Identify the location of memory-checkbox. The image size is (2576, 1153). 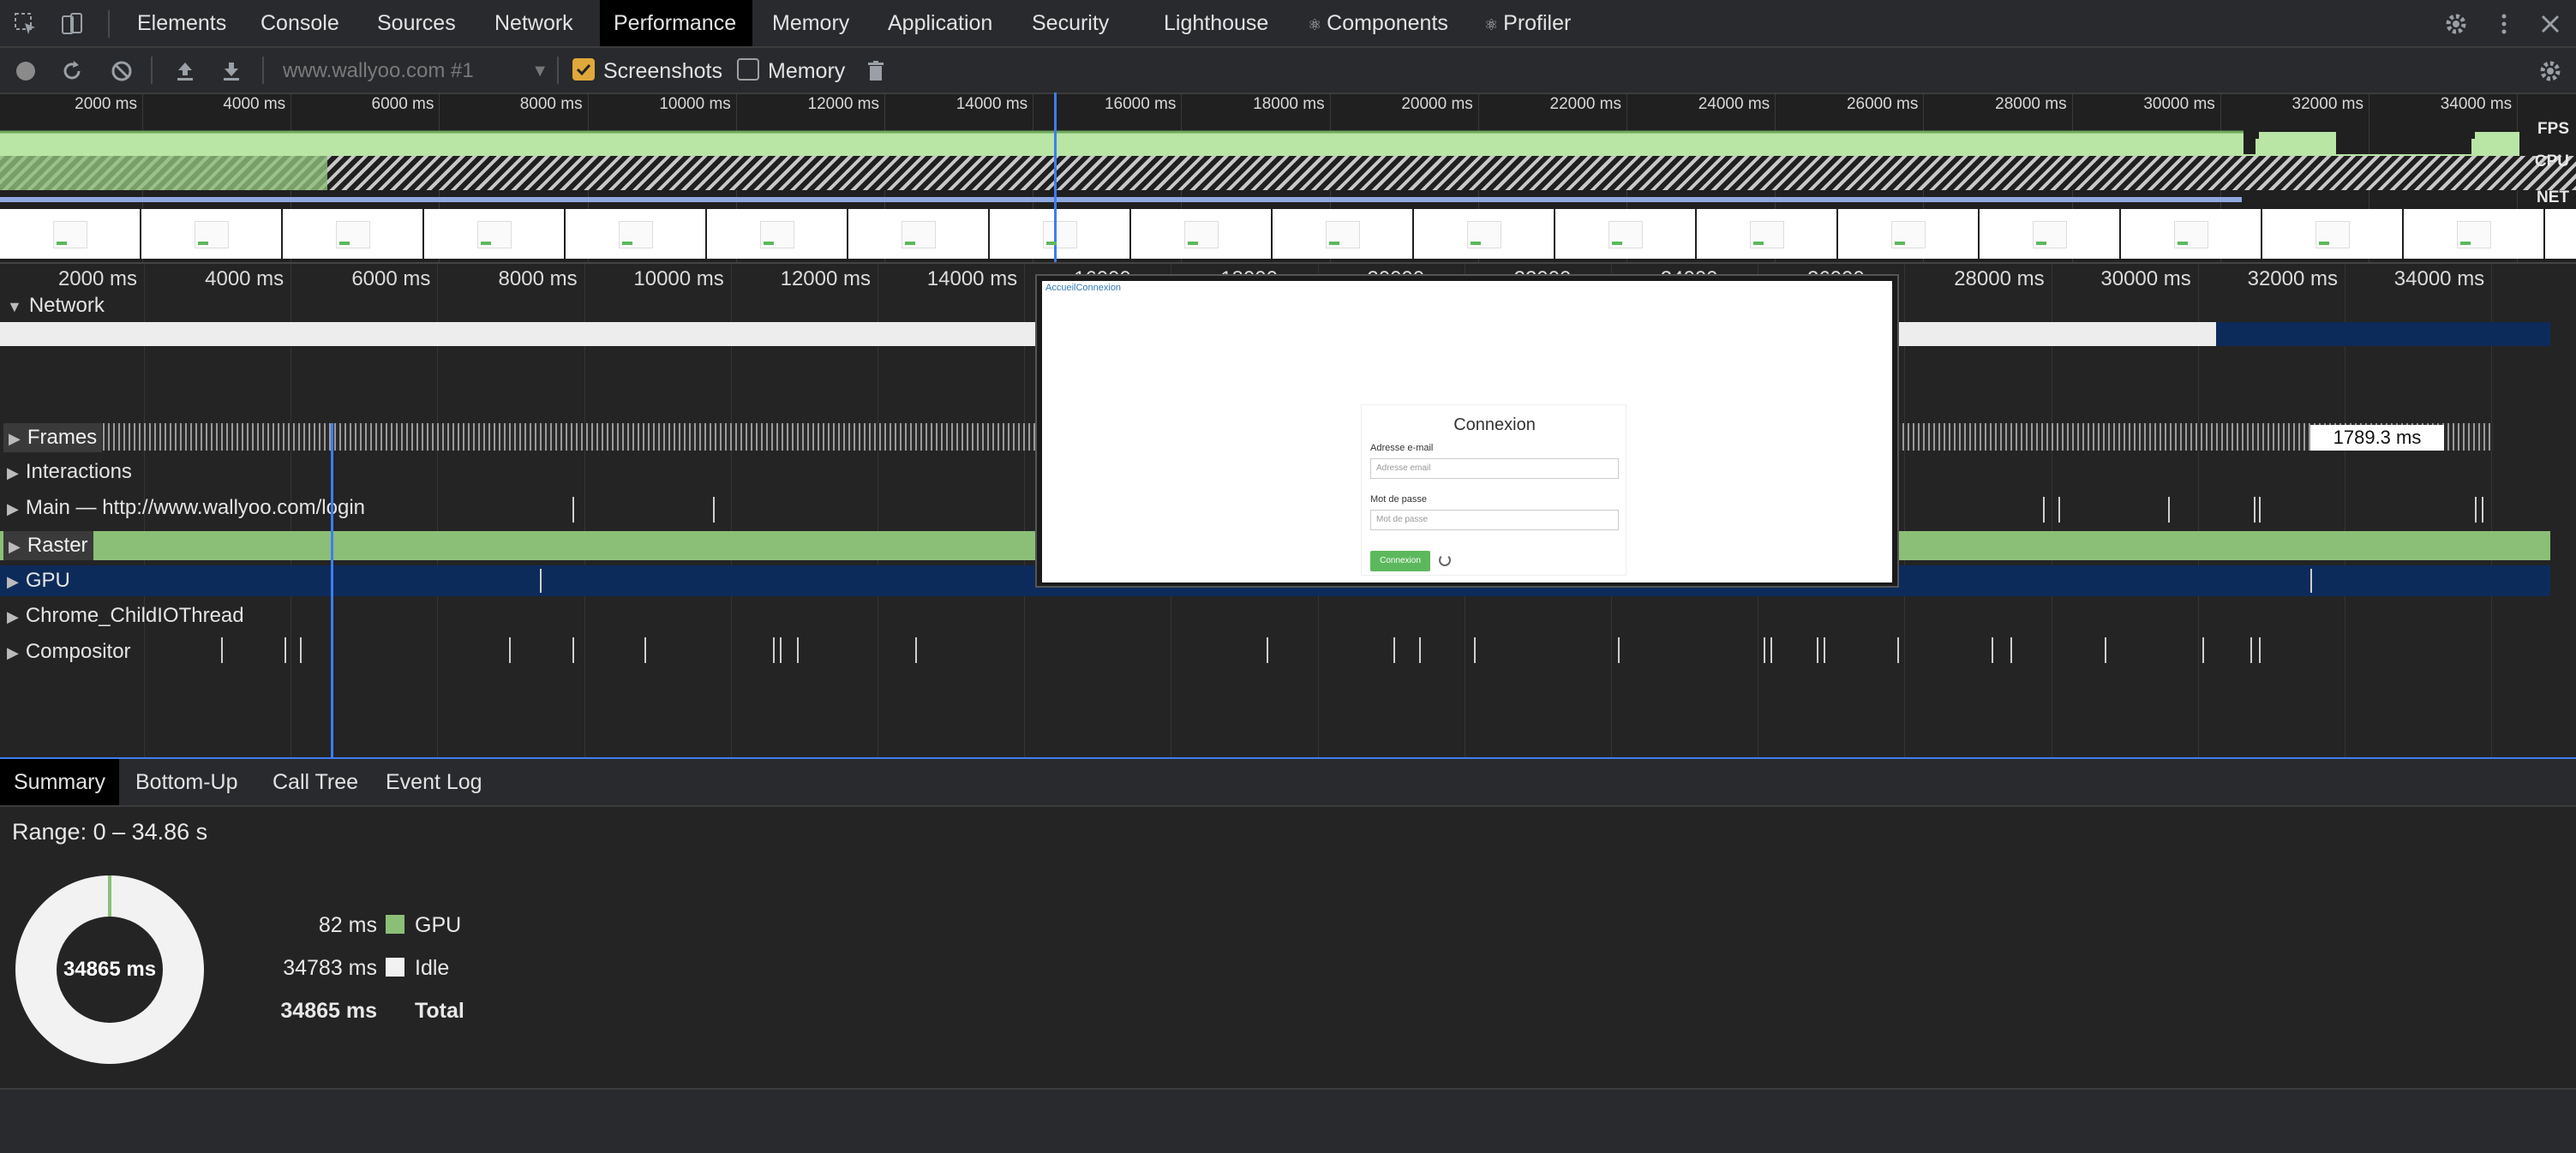
(748, 69).